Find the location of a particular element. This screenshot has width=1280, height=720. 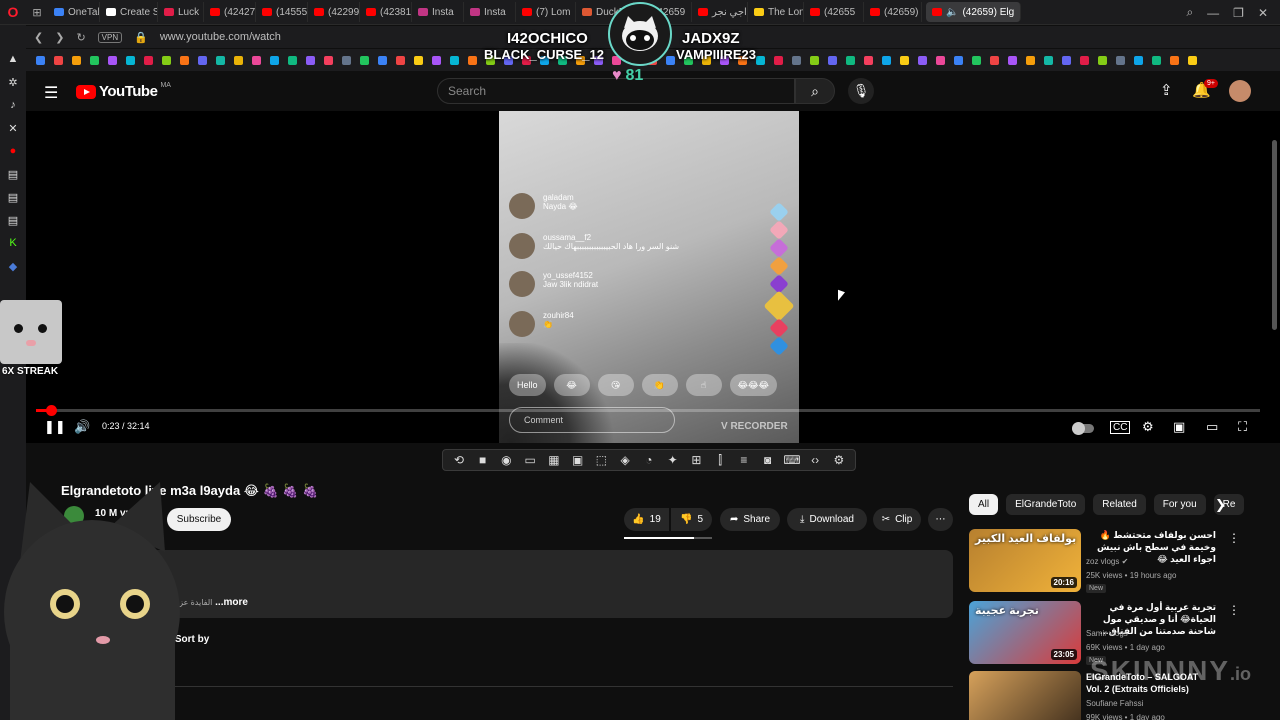

chevron-right-icon: ❯ is located at coordinates (1220, 505).